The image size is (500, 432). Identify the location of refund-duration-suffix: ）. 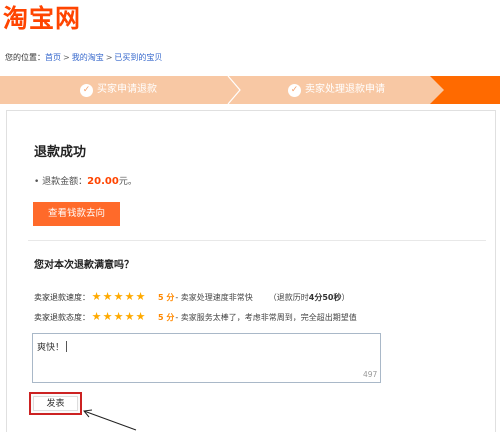
(345, 297).